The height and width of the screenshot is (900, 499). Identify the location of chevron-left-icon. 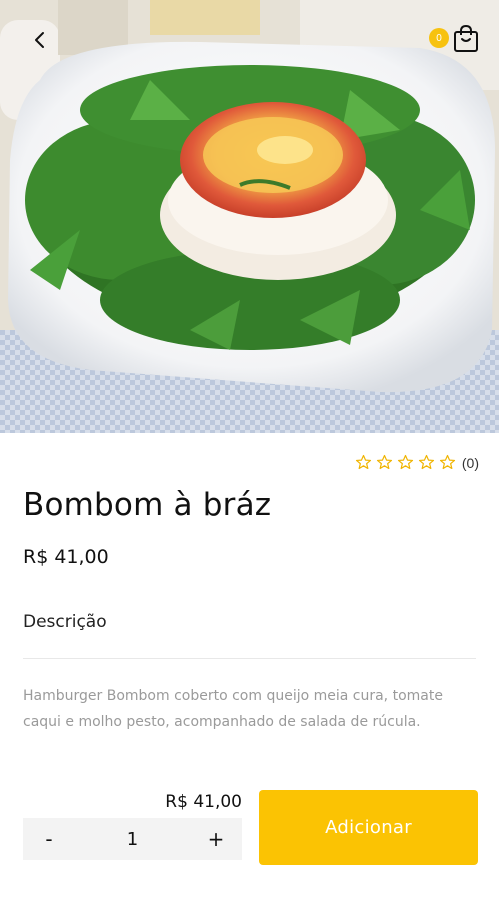
(39, 40).